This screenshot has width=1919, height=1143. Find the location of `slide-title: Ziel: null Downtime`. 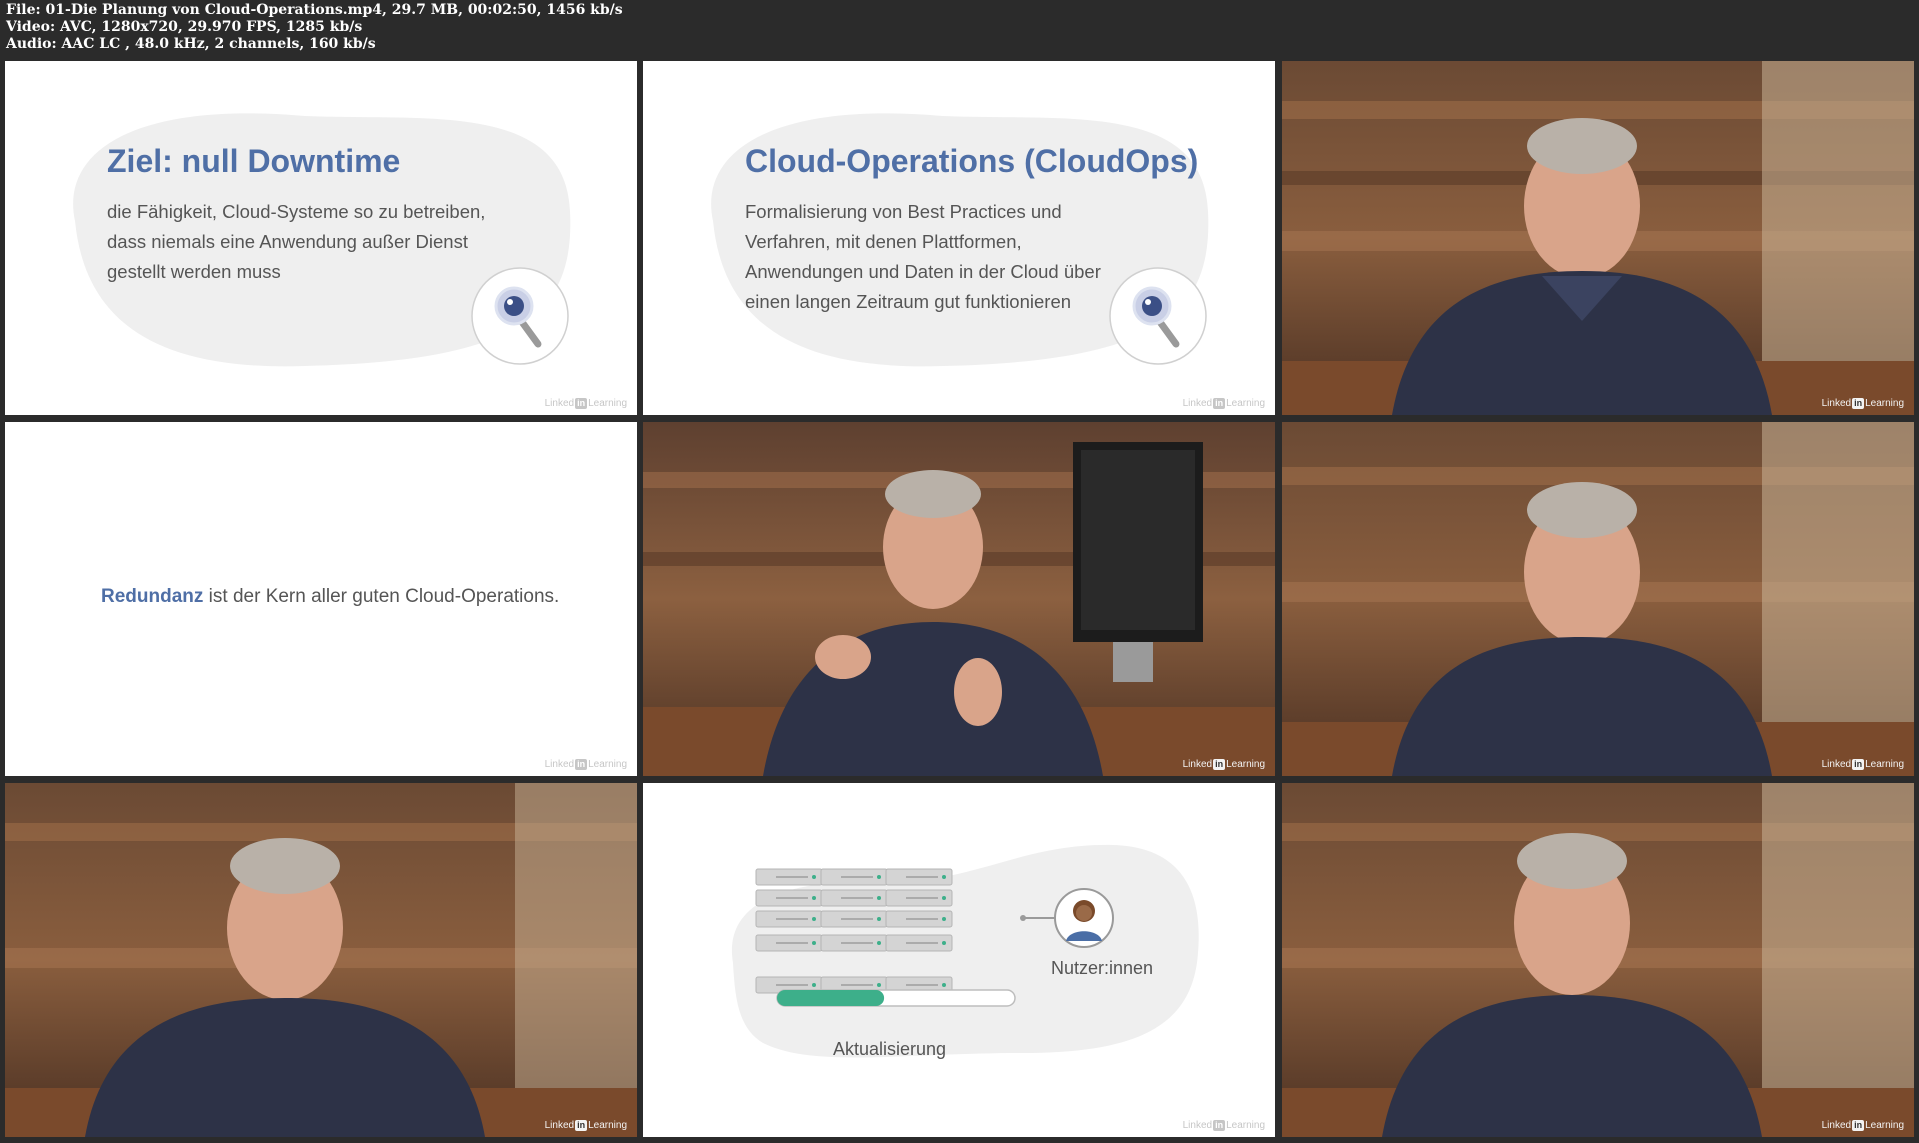

slide-title: Ziel: null Downtime is located at coordinates (254, 161).